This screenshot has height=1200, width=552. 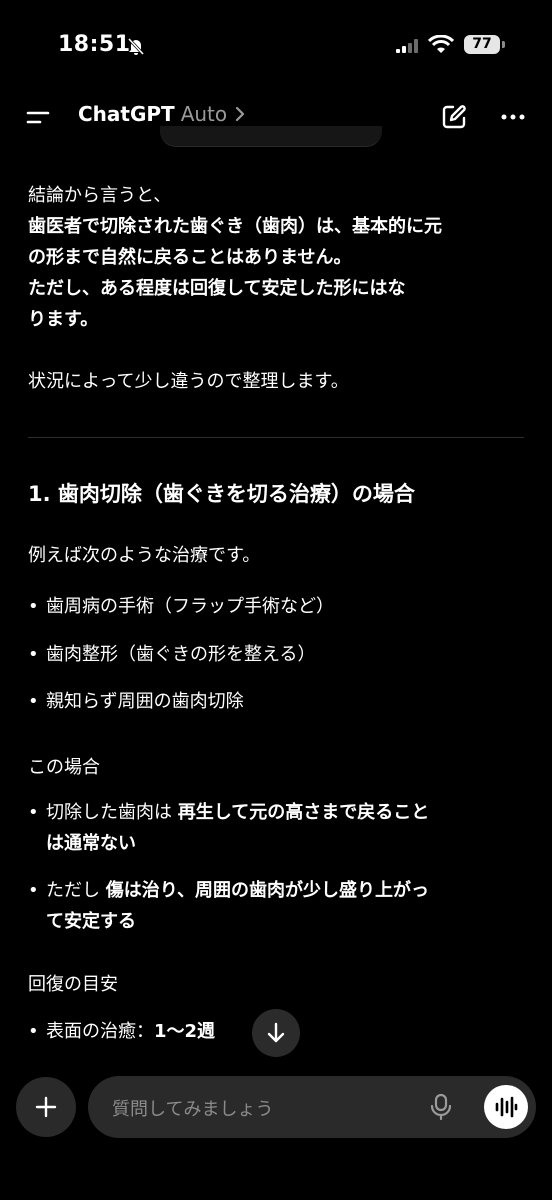 What do you see at coordinates (267, 890) in the screenshot?
I see `case-item-bold: 傷は治り、周囲の歯肉が少し盛り上がっ` at bounding box center [267, 890].